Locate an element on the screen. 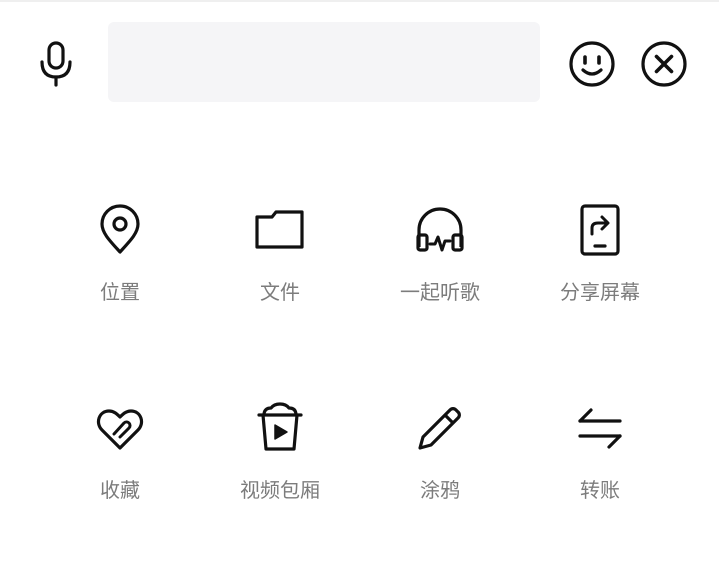  panel-item-label: 一起听歌 is located at coordinates (440, 292).